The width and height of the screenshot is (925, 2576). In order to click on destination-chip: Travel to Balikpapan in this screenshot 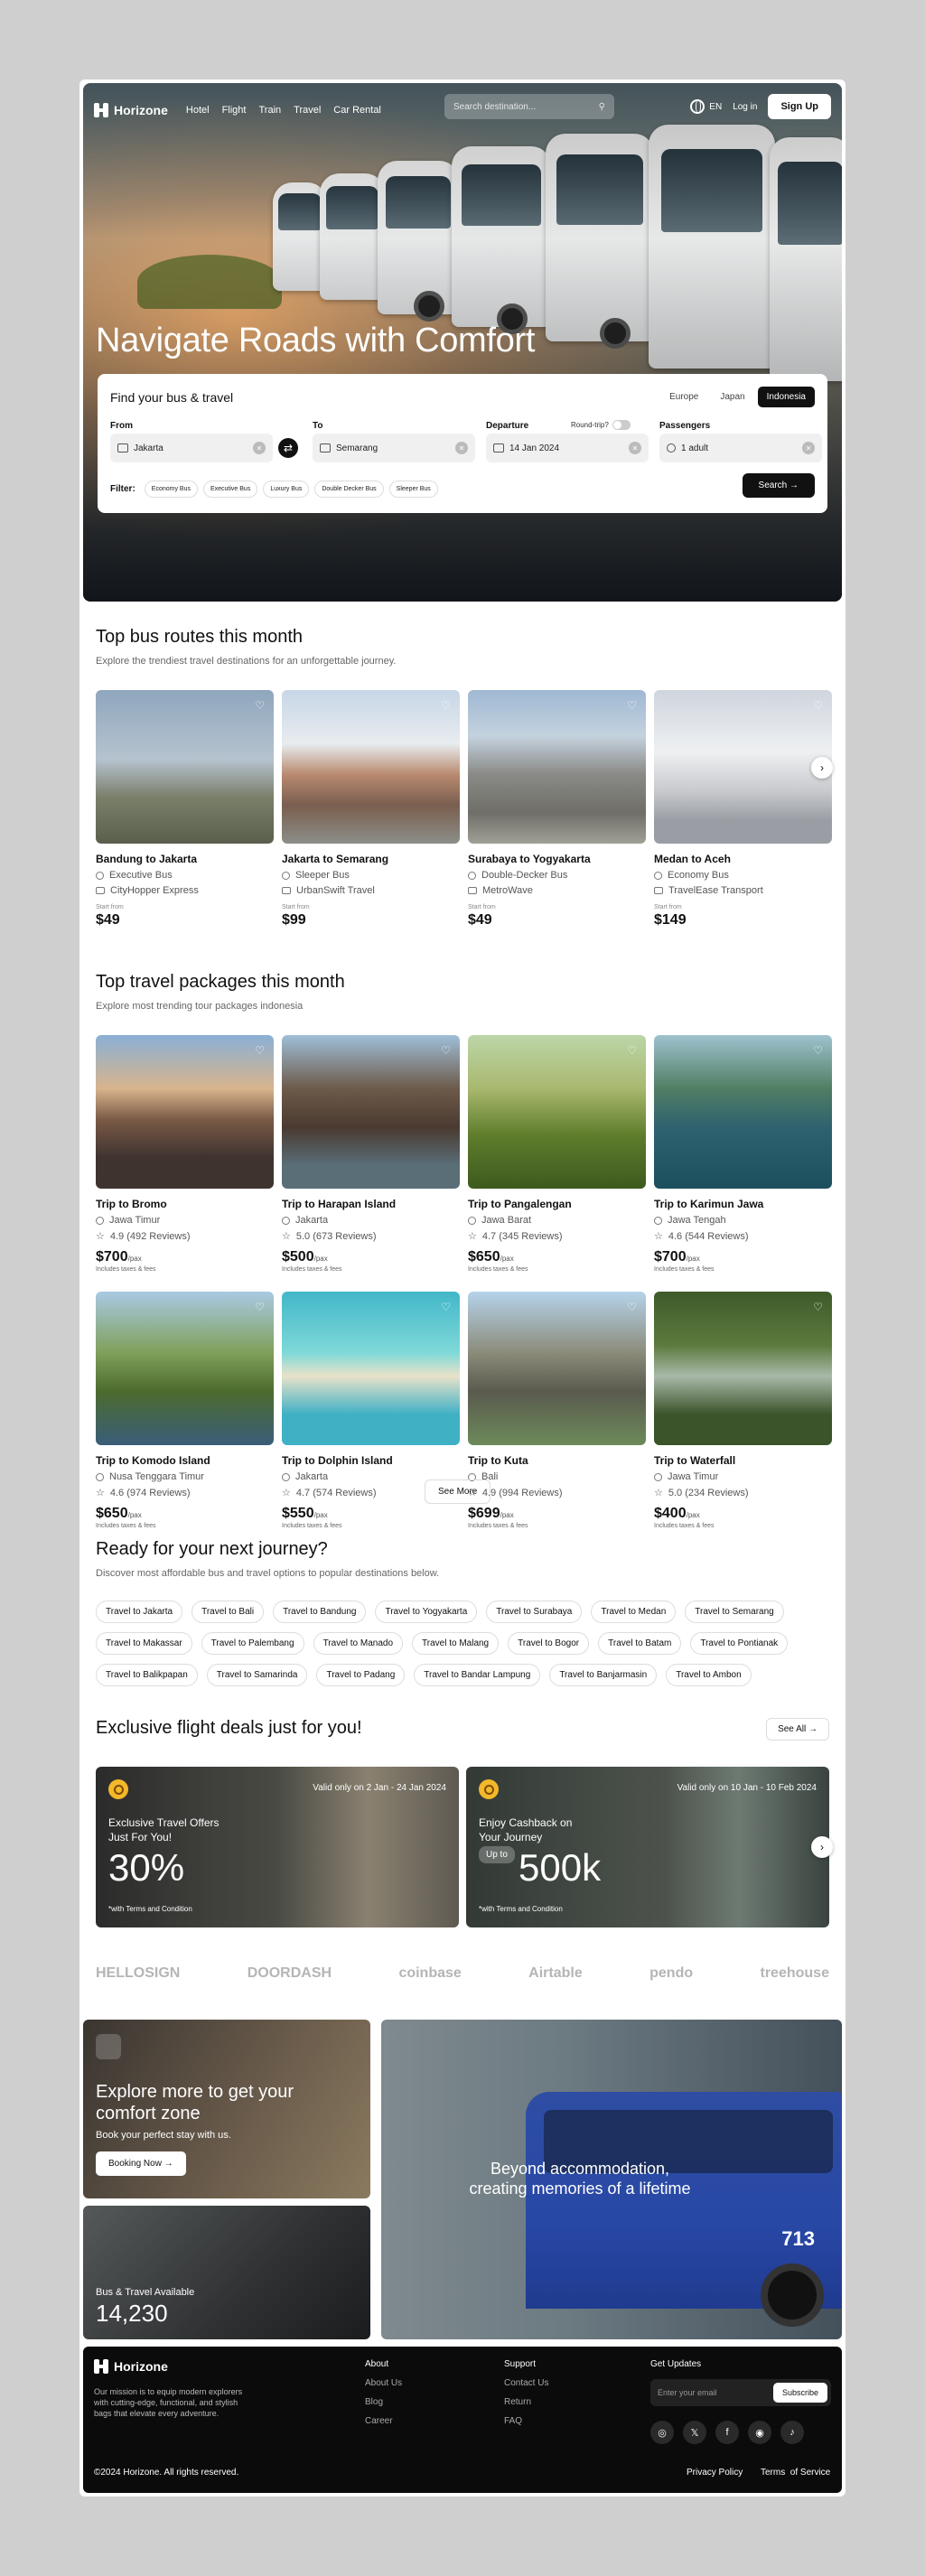, I will do `click(147, 1675)`.